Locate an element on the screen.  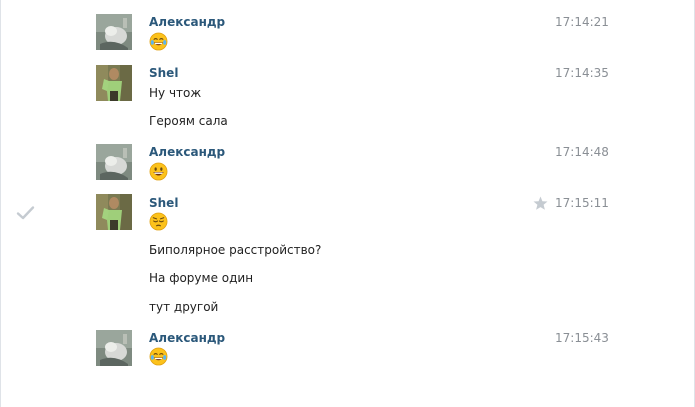
message-timestamp: 17:14:35 is located at coordinates (582, 73).